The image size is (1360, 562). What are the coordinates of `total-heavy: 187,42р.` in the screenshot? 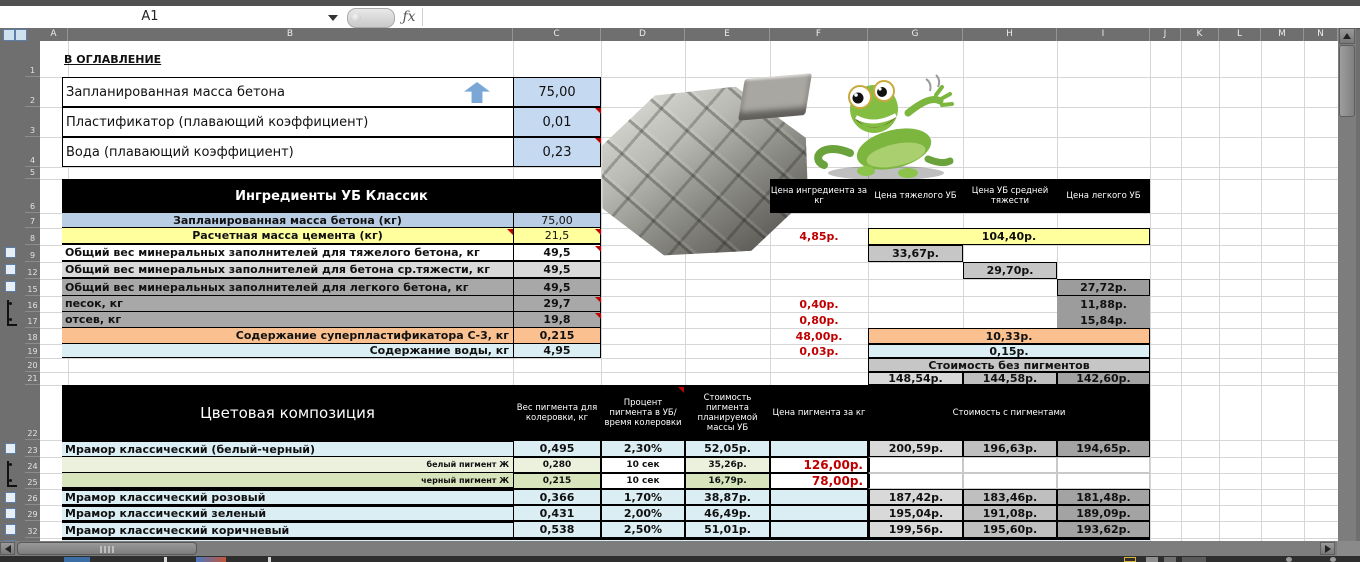 It's located at (915, 497).